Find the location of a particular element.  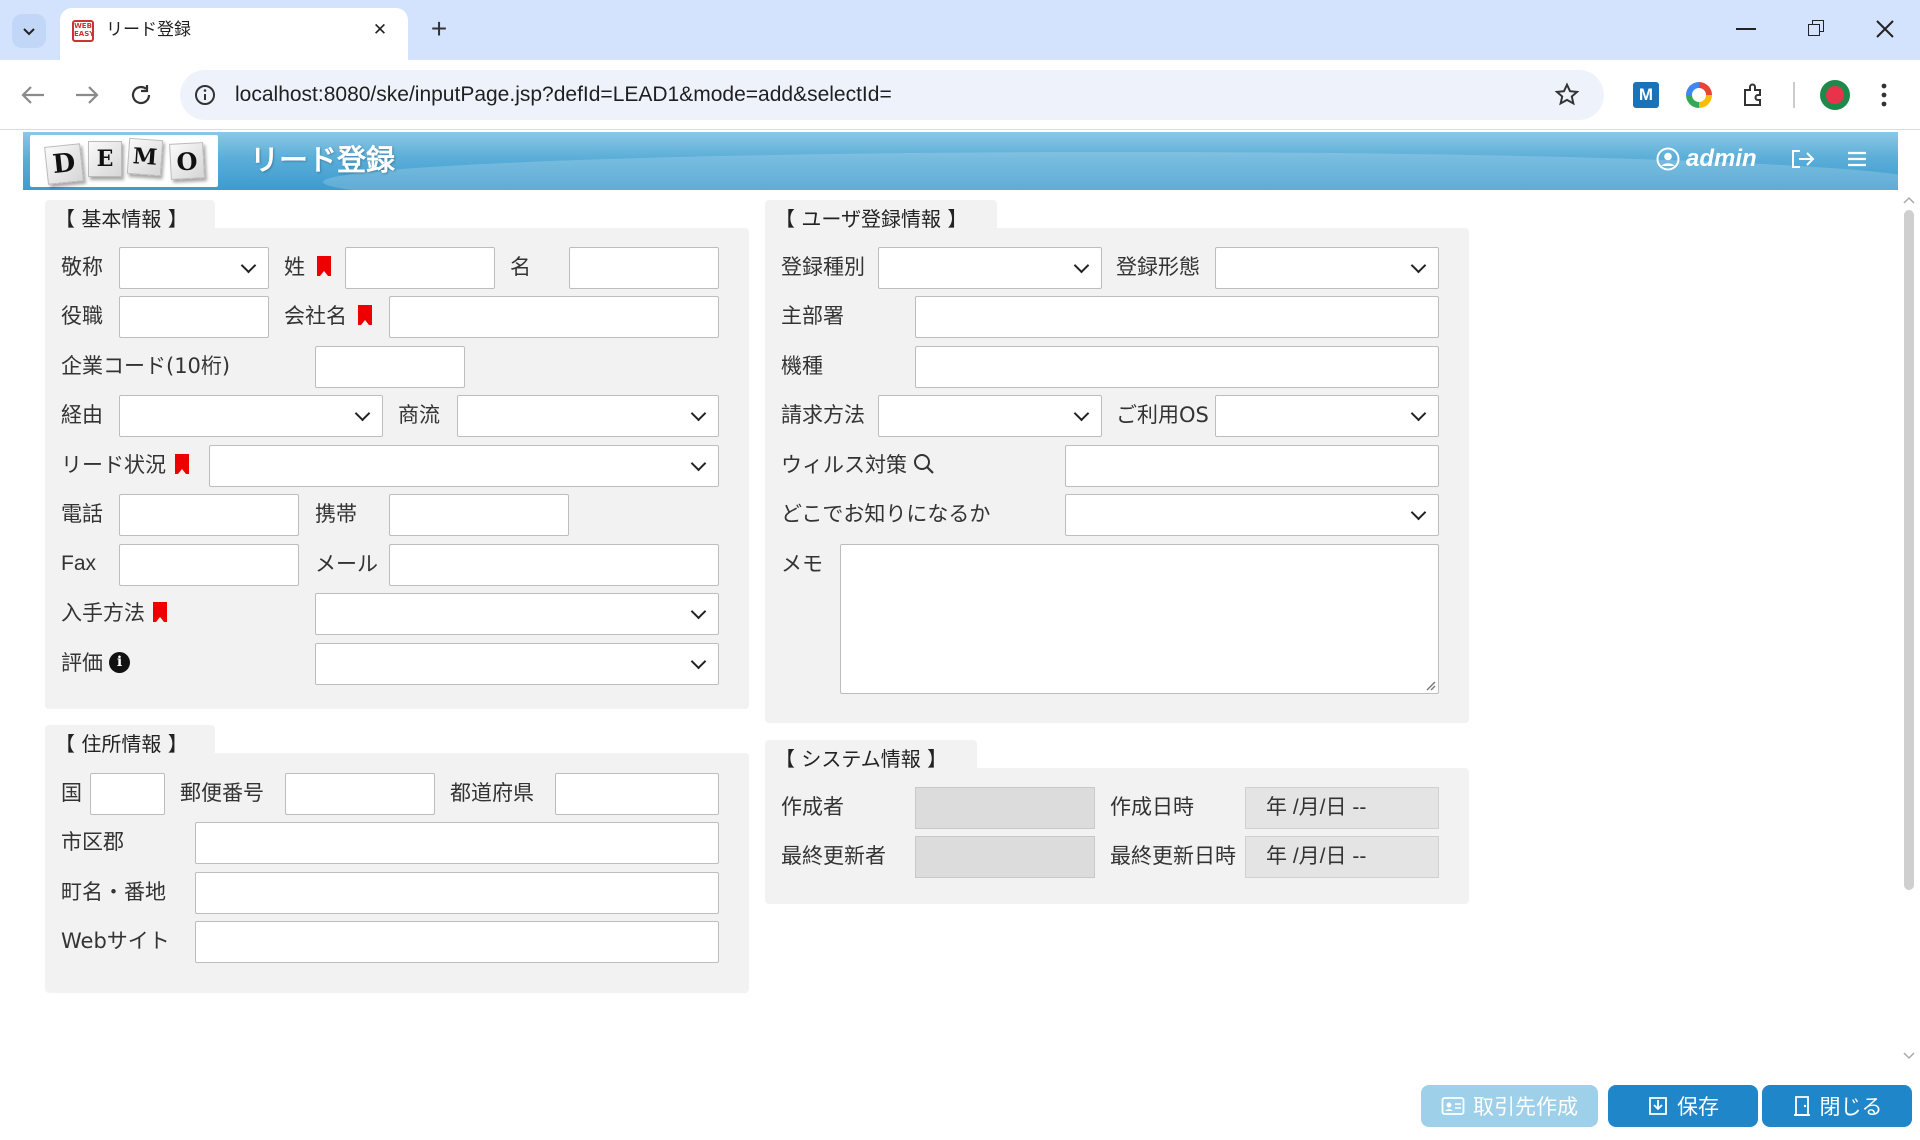

resize-handle-icon is located at coordinates (1430, 685).